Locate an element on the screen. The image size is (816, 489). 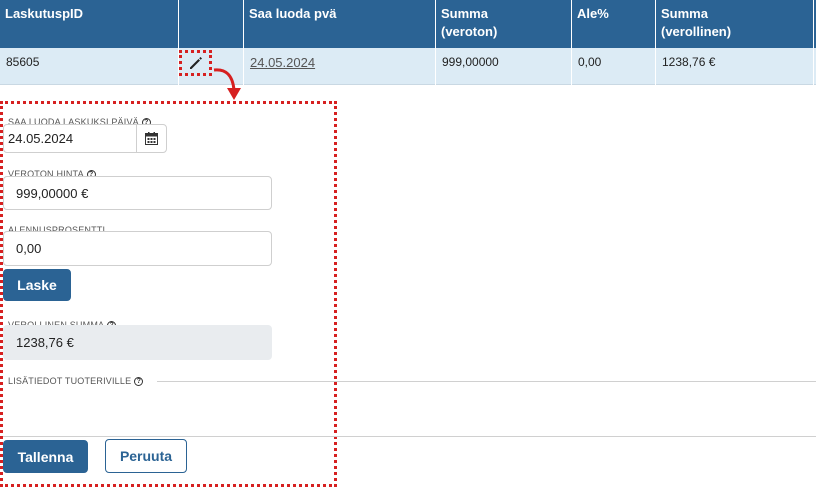
col-header-edit is located at coordinates (211, 24).